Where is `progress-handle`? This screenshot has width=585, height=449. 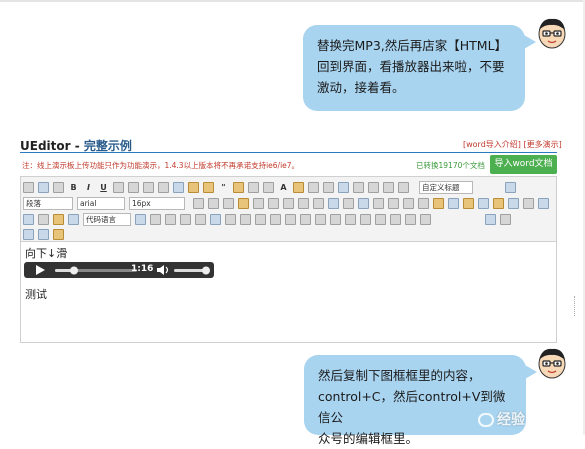
progress-handle is located at coordinates (74, 270).